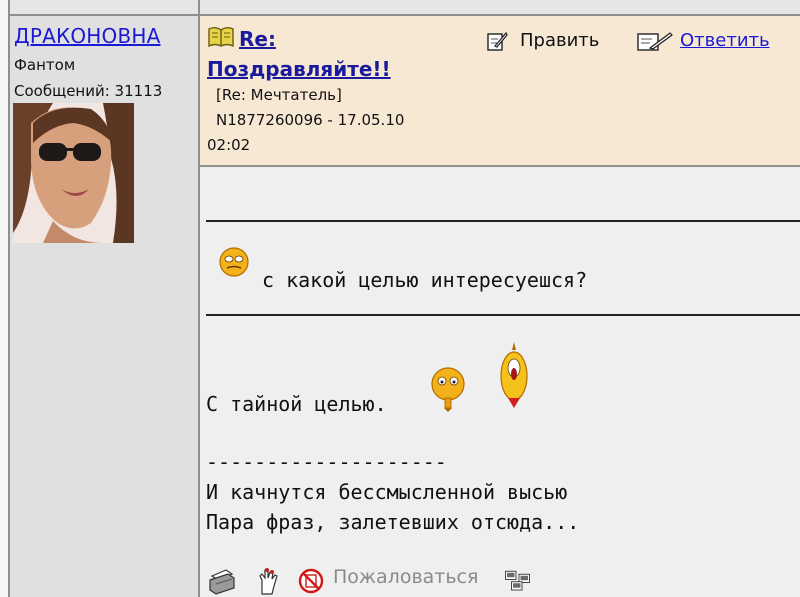 The height and width of the screenshot is (597, 800). What do you see at coordinates (497, 41) in the screenshot?
I see `pencil-note-icon` at bounding box center [497, 41].